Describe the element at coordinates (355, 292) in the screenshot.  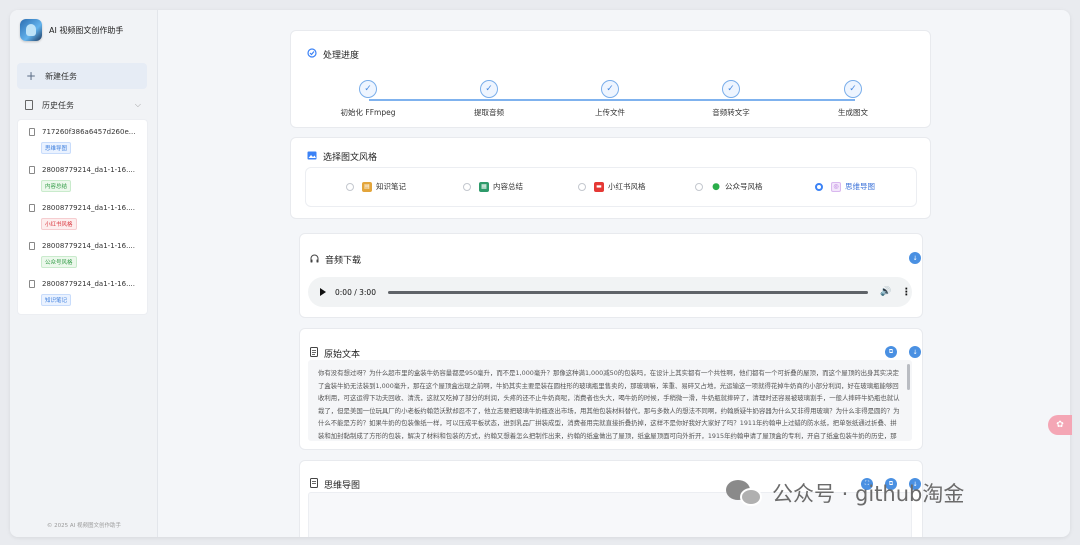
I see `audio-time: 0:00 / 3:00` at that location.